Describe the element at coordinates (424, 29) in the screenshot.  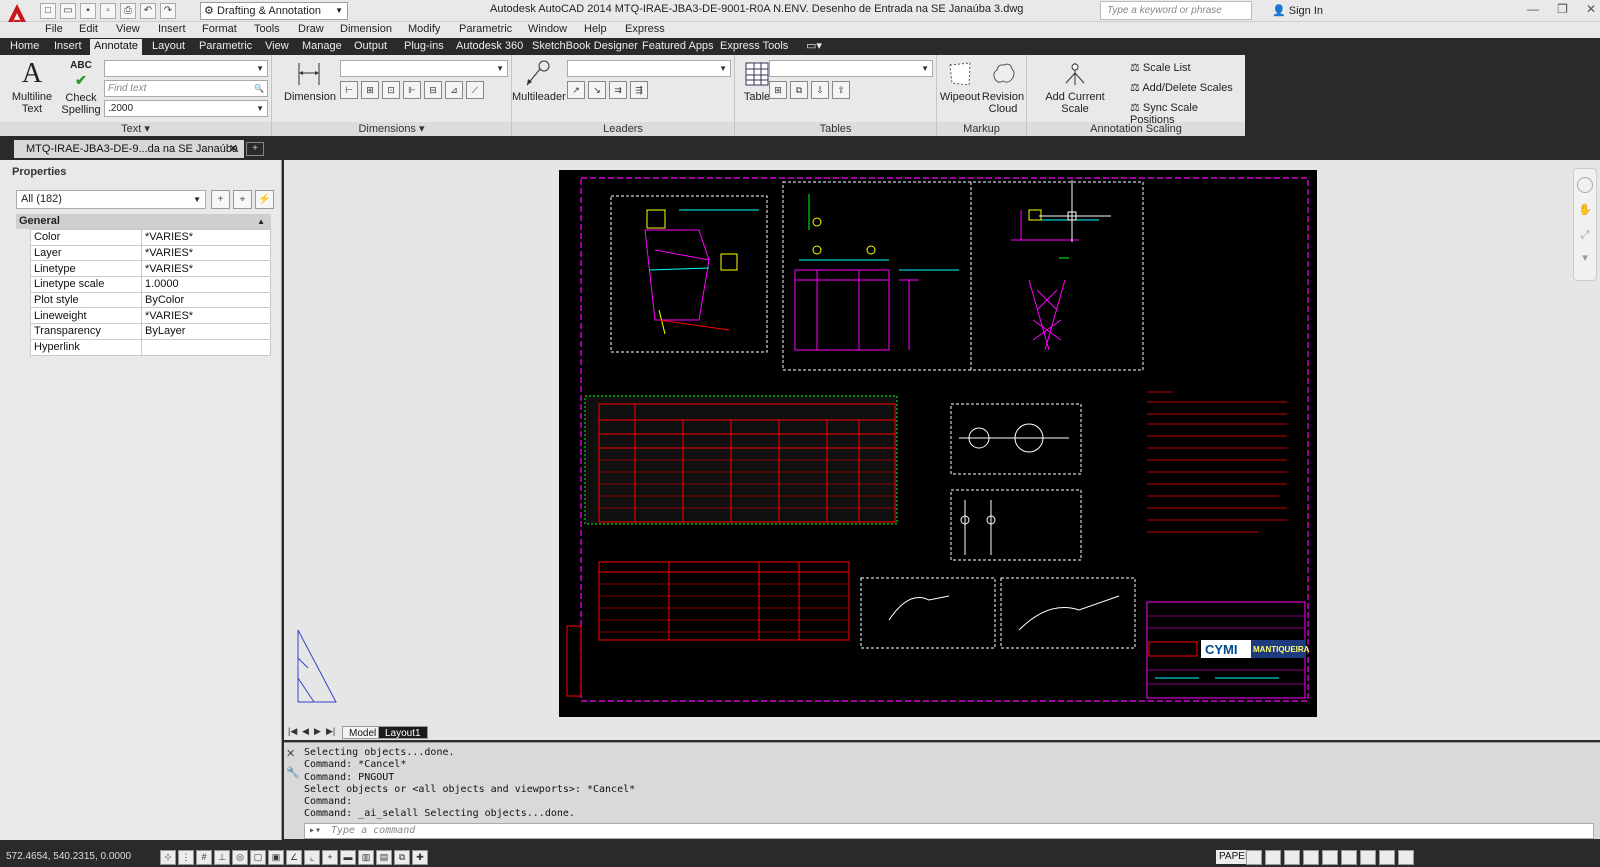
I see `menu-modify: Modify` at that location.